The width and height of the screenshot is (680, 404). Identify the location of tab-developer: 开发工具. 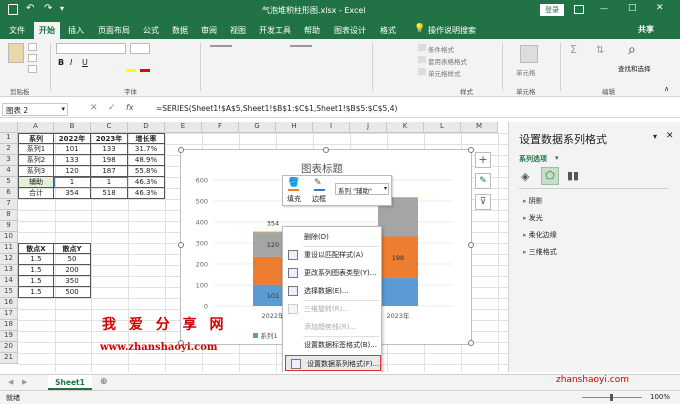
(275, 30).